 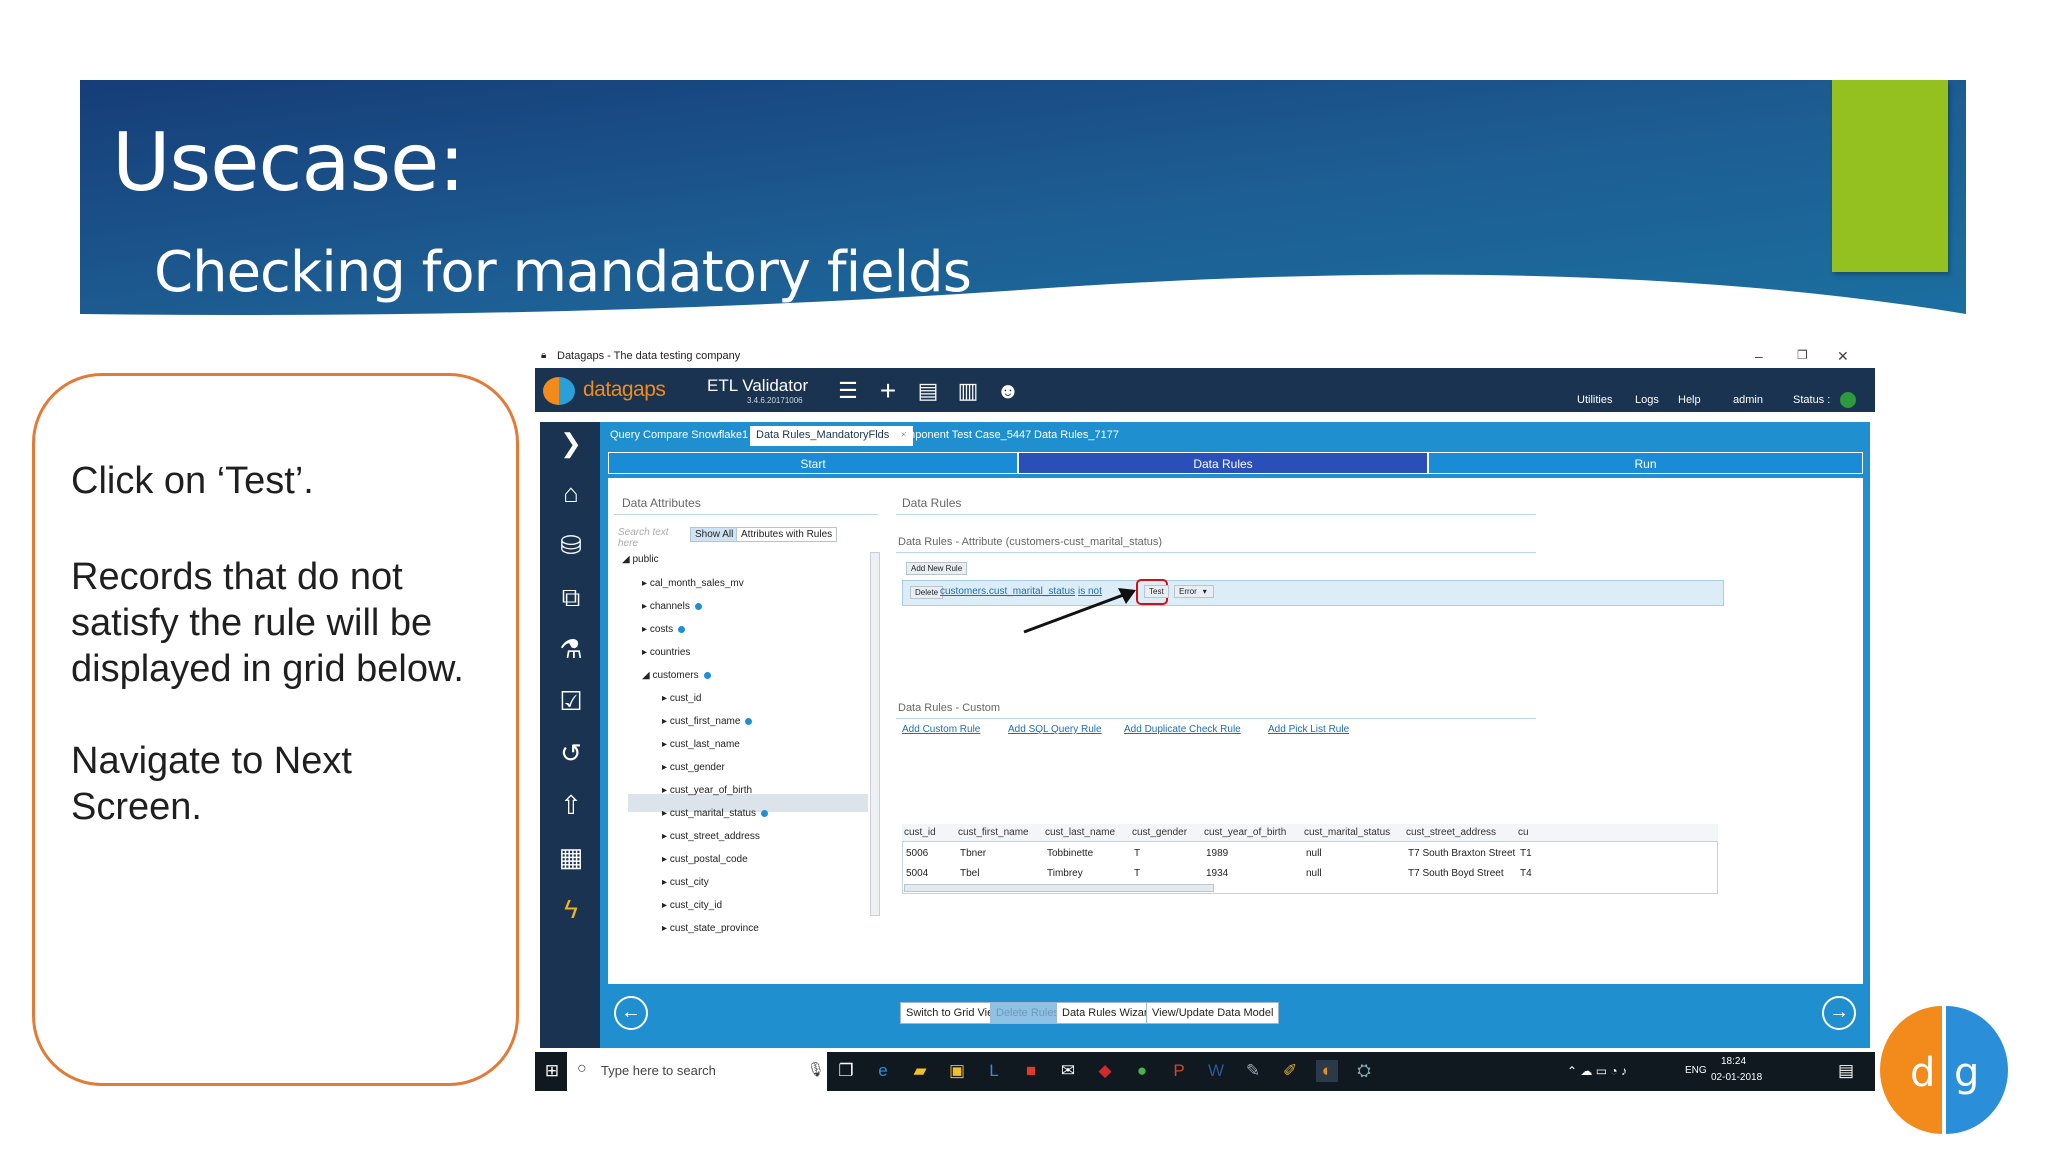 What do you see at coordinates (571, 753) in the screenshot?
I see `history-icon: ↺` at bounding box center [571, 753].